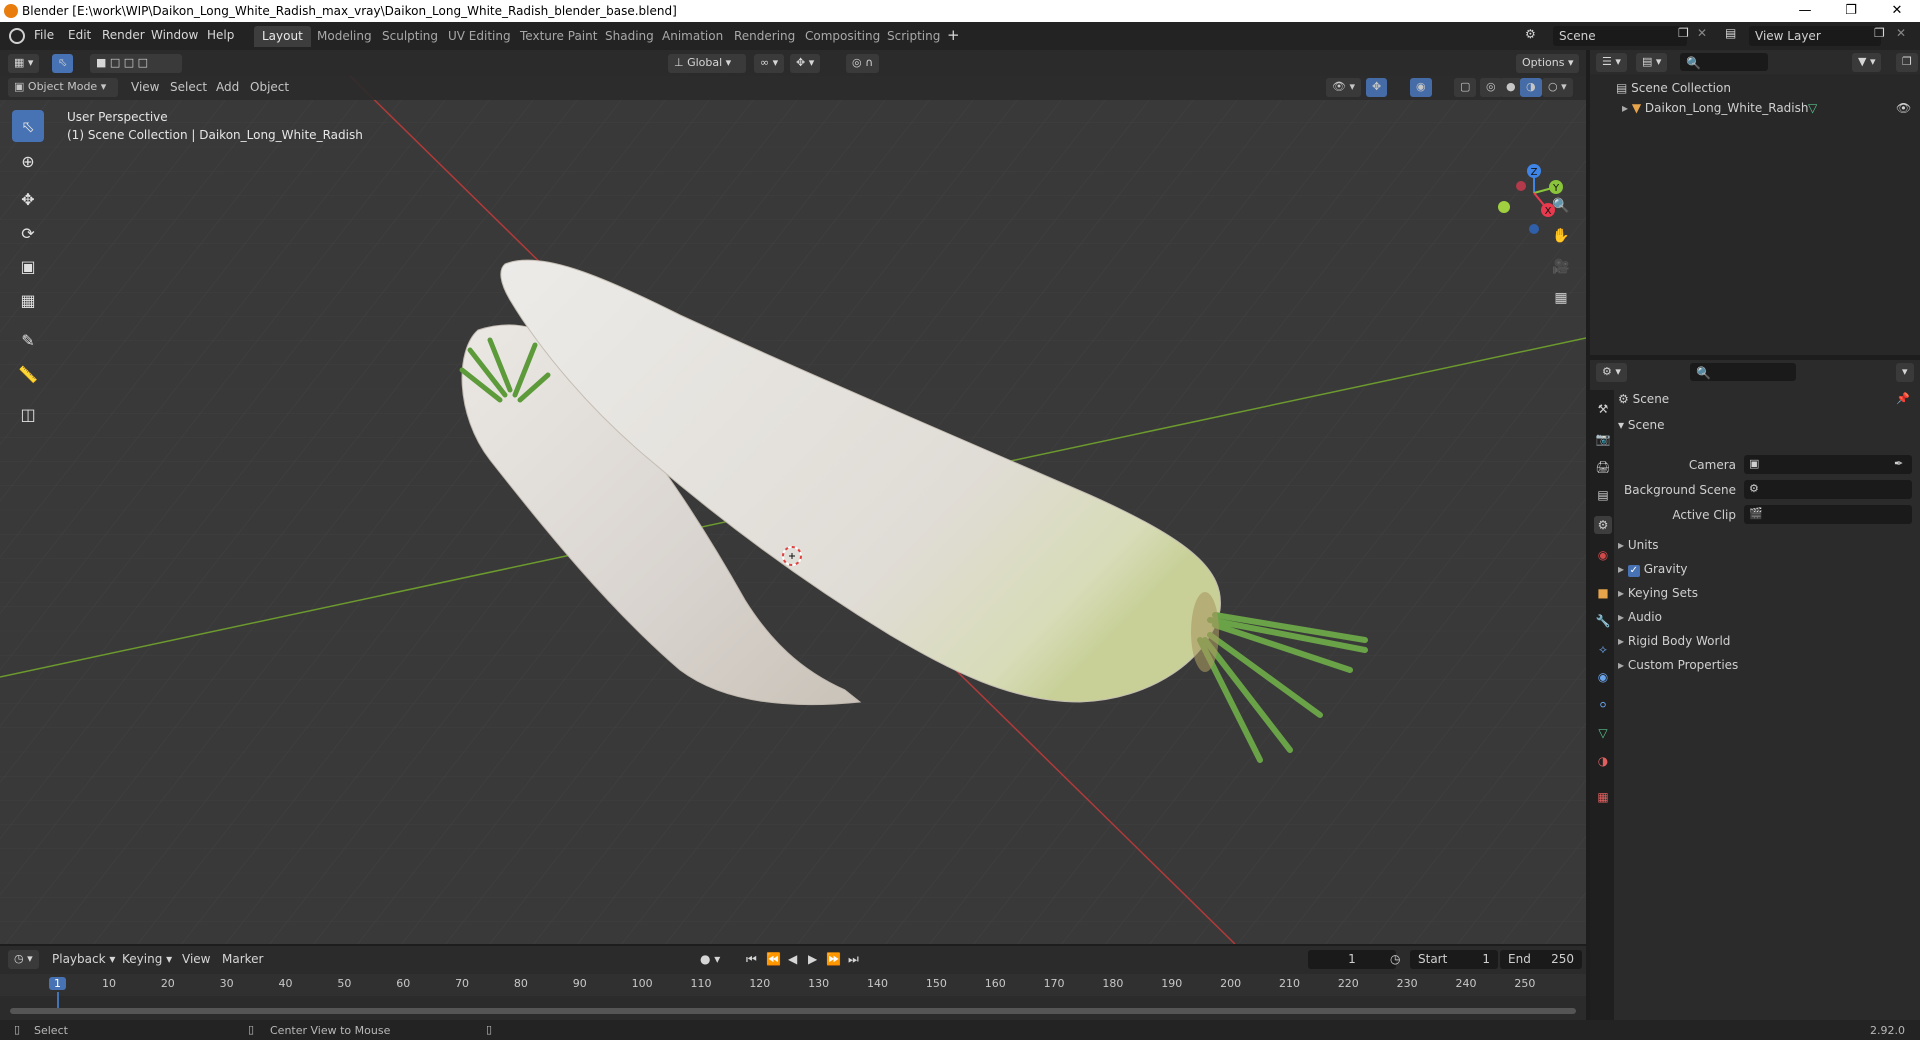 The height and width of the screenshot is (1040, 1920). Describe the element at coordinates (1611, 372) in the screenshot. I see `properties-editor-icon: ⚙ ▾` at that location.